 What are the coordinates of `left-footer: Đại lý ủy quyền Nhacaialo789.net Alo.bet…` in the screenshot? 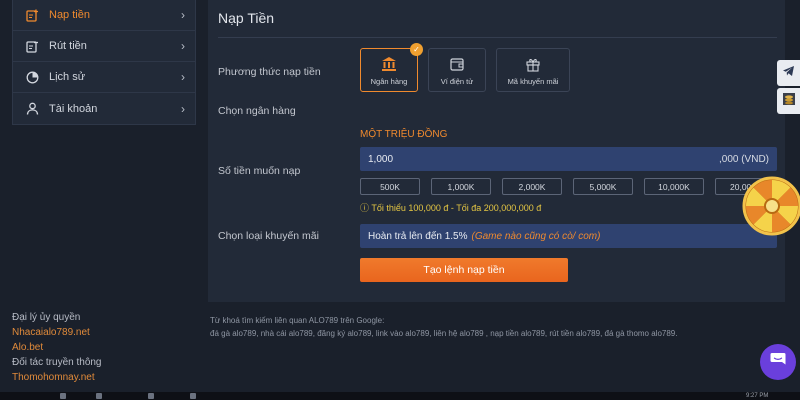 It's located at (57, 347).